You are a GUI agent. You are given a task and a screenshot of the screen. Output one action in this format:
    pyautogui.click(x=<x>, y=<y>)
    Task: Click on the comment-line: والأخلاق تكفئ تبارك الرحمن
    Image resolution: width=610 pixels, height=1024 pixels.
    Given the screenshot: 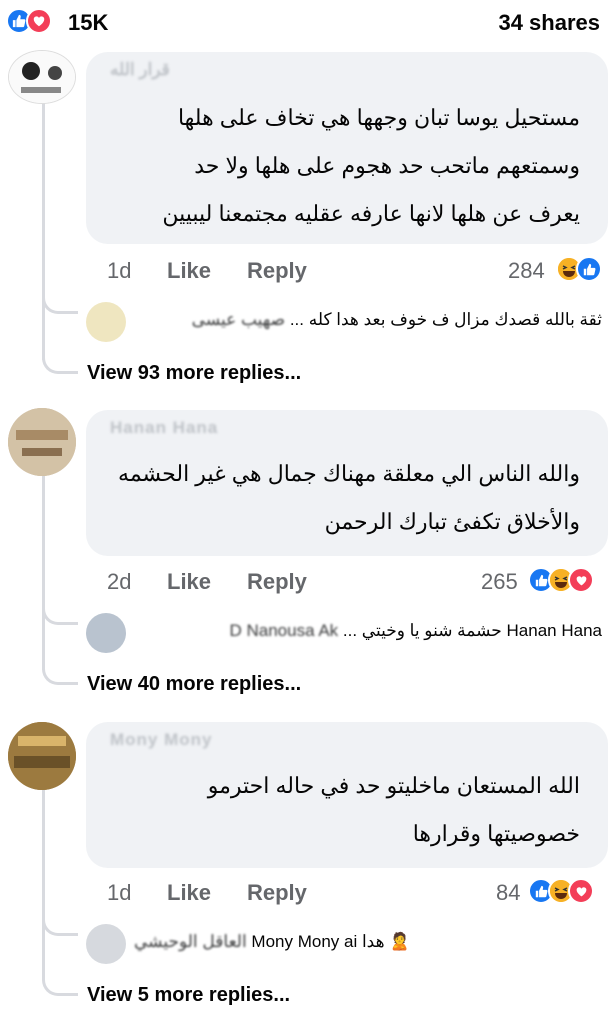 What is the action you would take?
    pyautogui.click(x=452, y=521)
    